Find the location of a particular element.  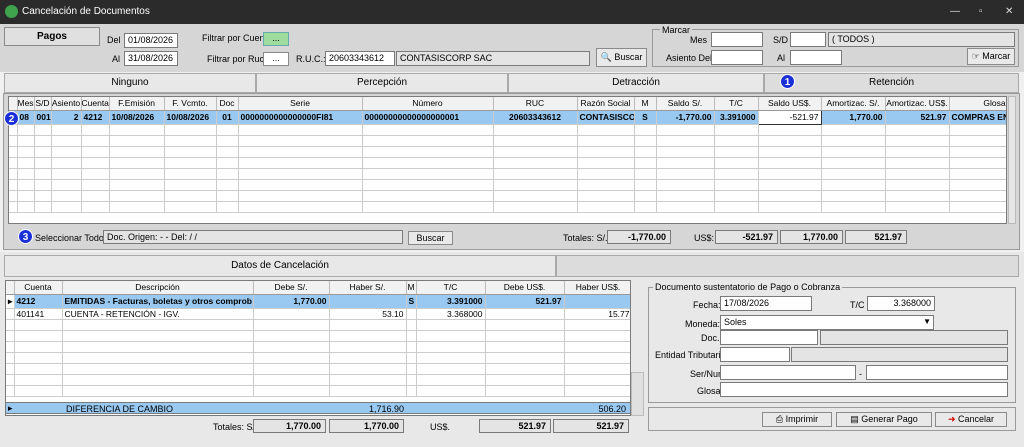

numero-input is located at coordinates (937, 372).